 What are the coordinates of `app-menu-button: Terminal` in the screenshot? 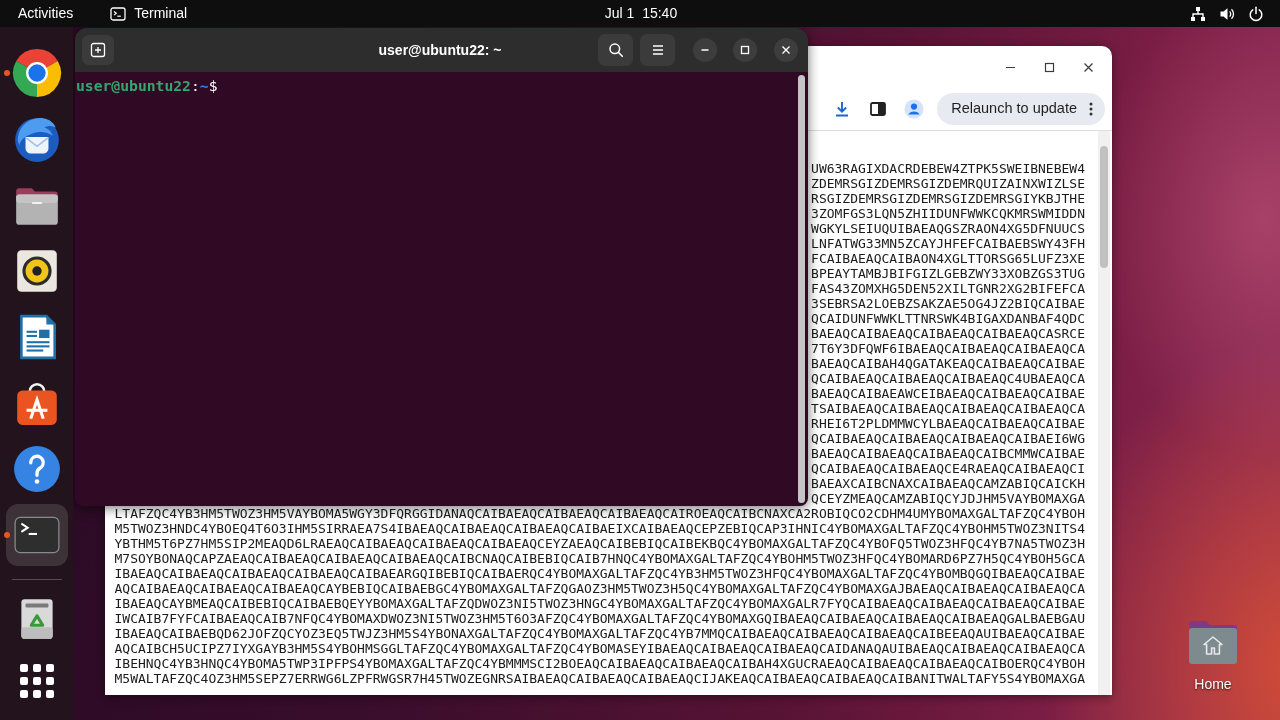 It's located at (149, 13).